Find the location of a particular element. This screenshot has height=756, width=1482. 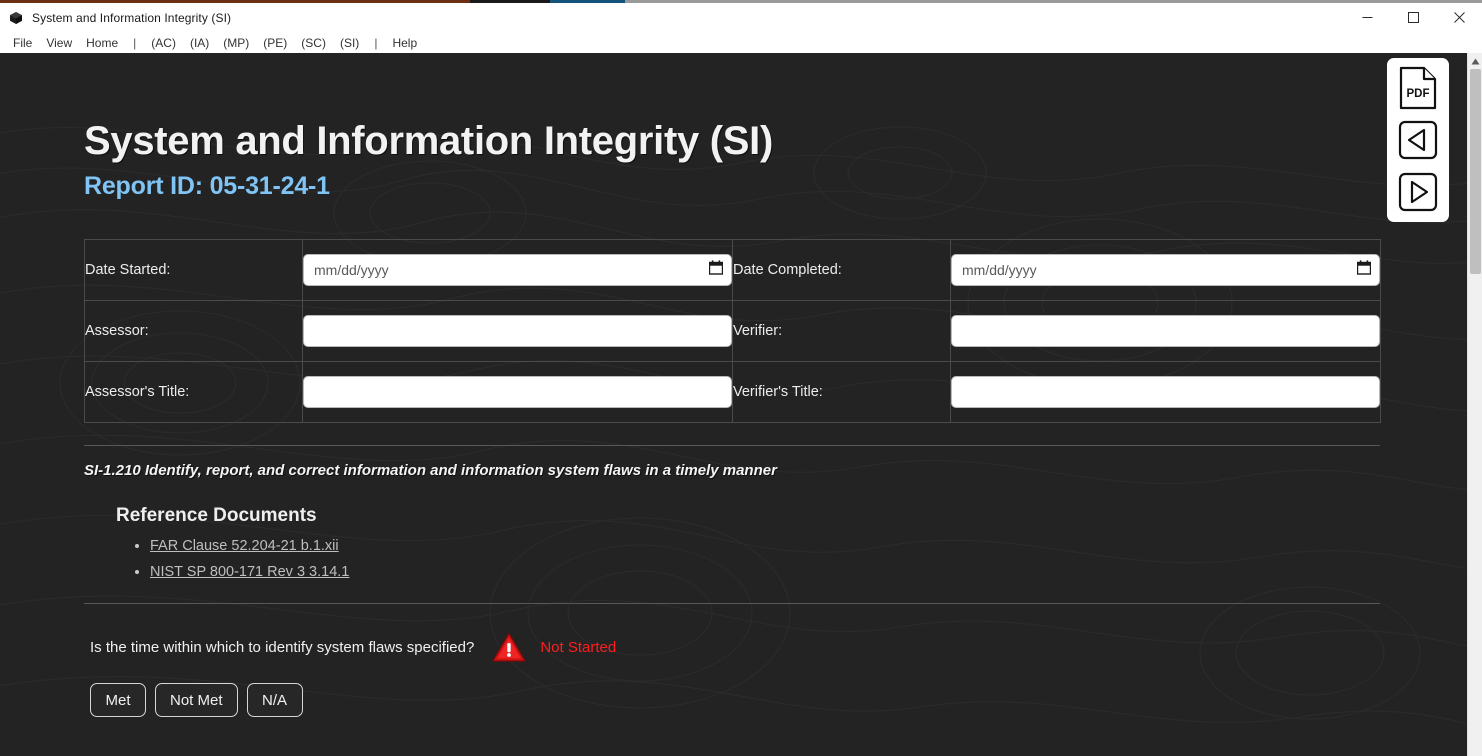

assessor-label: Assessor: is located at coordinates (193, 331).